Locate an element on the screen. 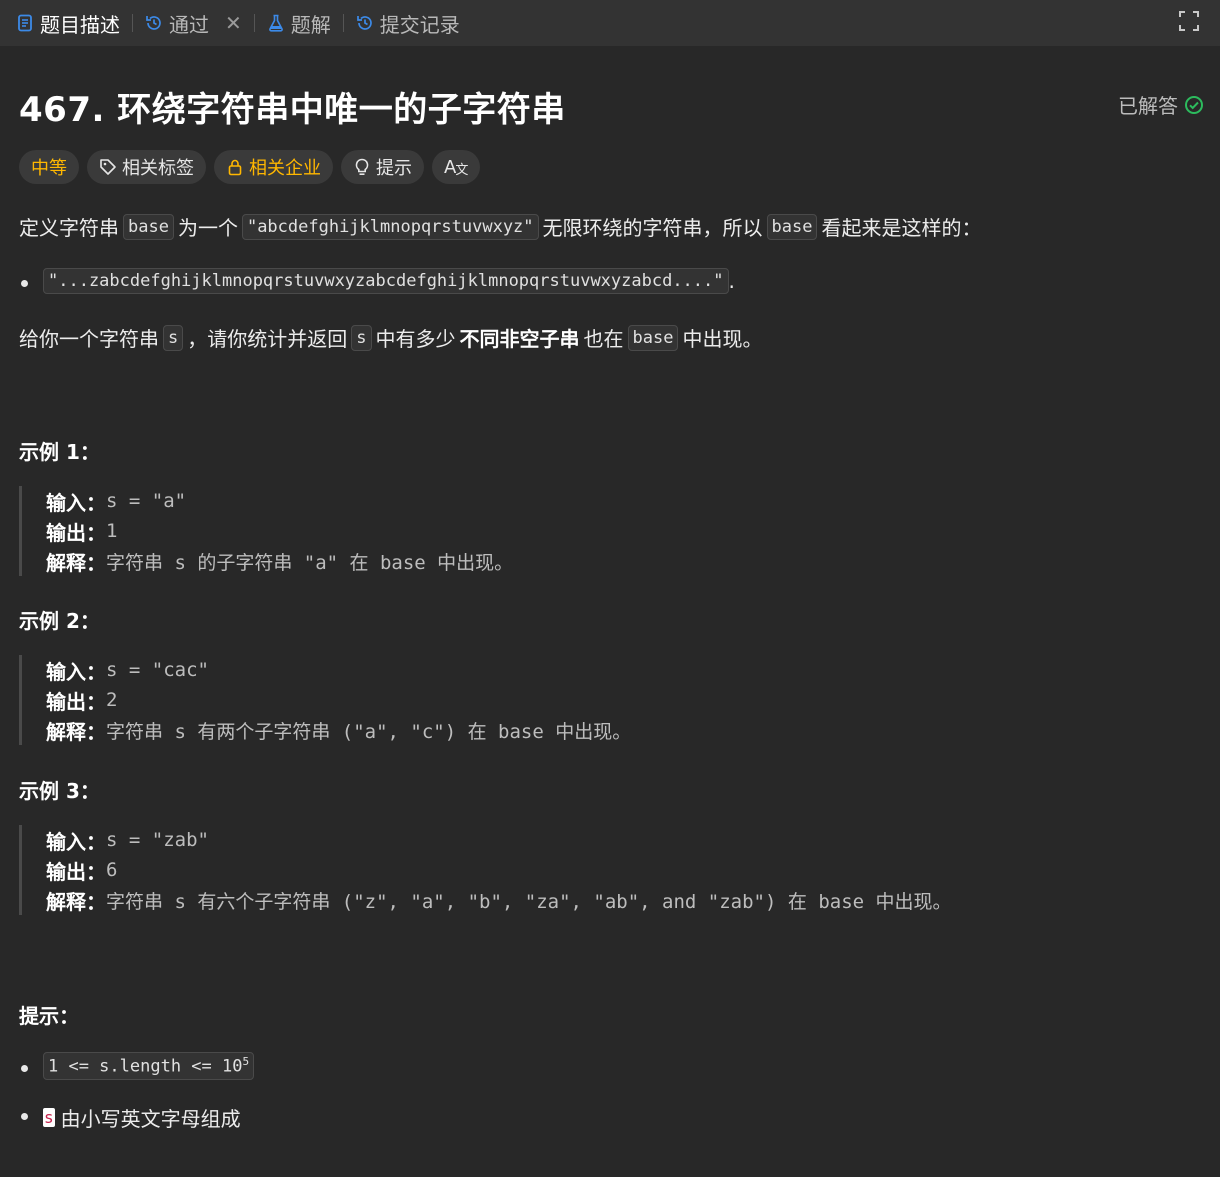 This screenshot has width=1220, height=1177. constraints-heading: 提示： is located at coordinates (49, 1016).